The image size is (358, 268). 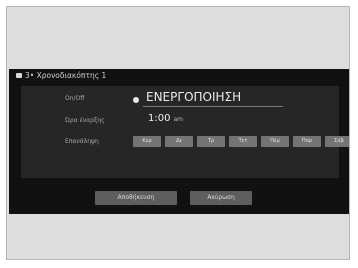 I want to click on save-button: Αποθήκευση, so click(x=136, y=198).